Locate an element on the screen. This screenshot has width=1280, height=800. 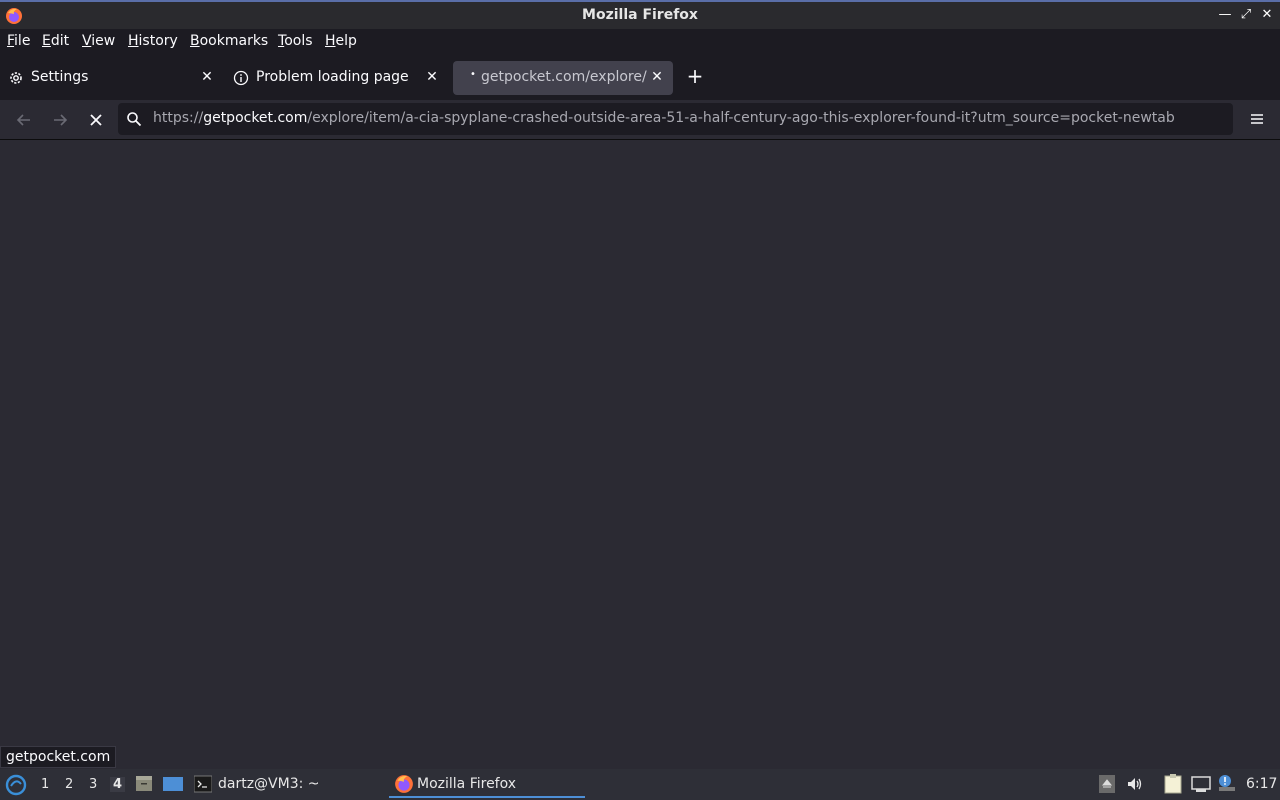
window-titlebar: Mozilla Firefox — ⤢ ✕ is located at coordinates (640, 14).